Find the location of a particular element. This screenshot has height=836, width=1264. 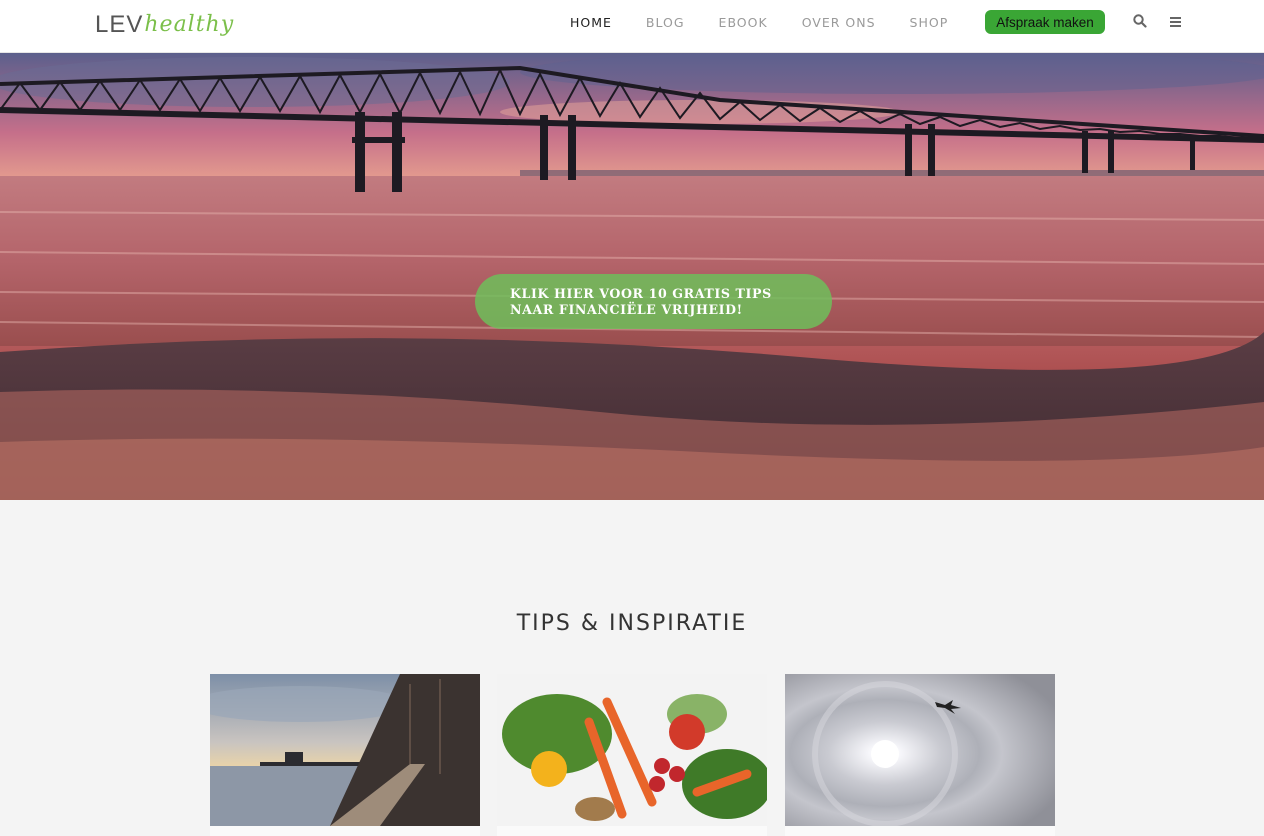

site-logo: LEV healthy is located at coordinates (164, 24).